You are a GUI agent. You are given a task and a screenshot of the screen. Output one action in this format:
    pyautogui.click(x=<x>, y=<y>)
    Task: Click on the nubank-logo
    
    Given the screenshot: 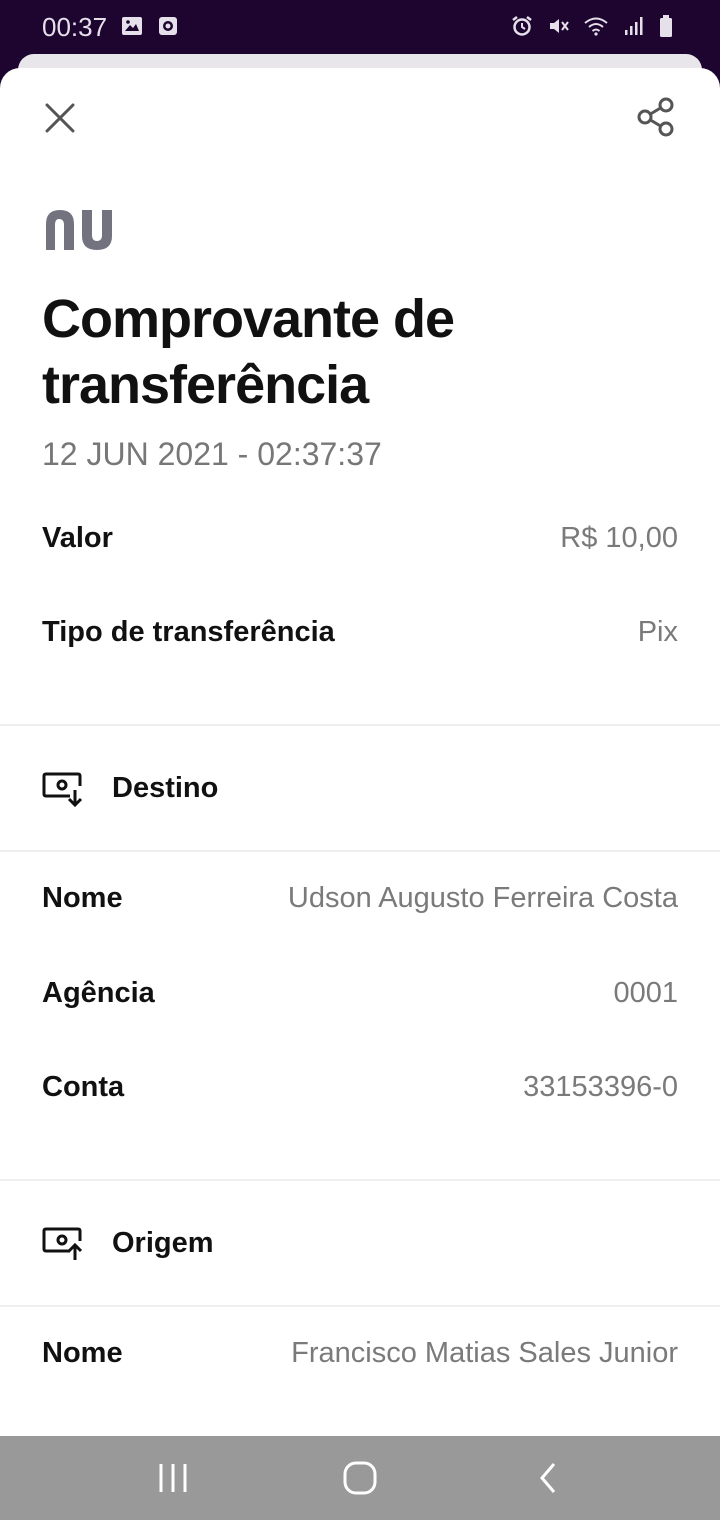 What is the action you would take?
    pyautogui.click(x=79, y=230)
    